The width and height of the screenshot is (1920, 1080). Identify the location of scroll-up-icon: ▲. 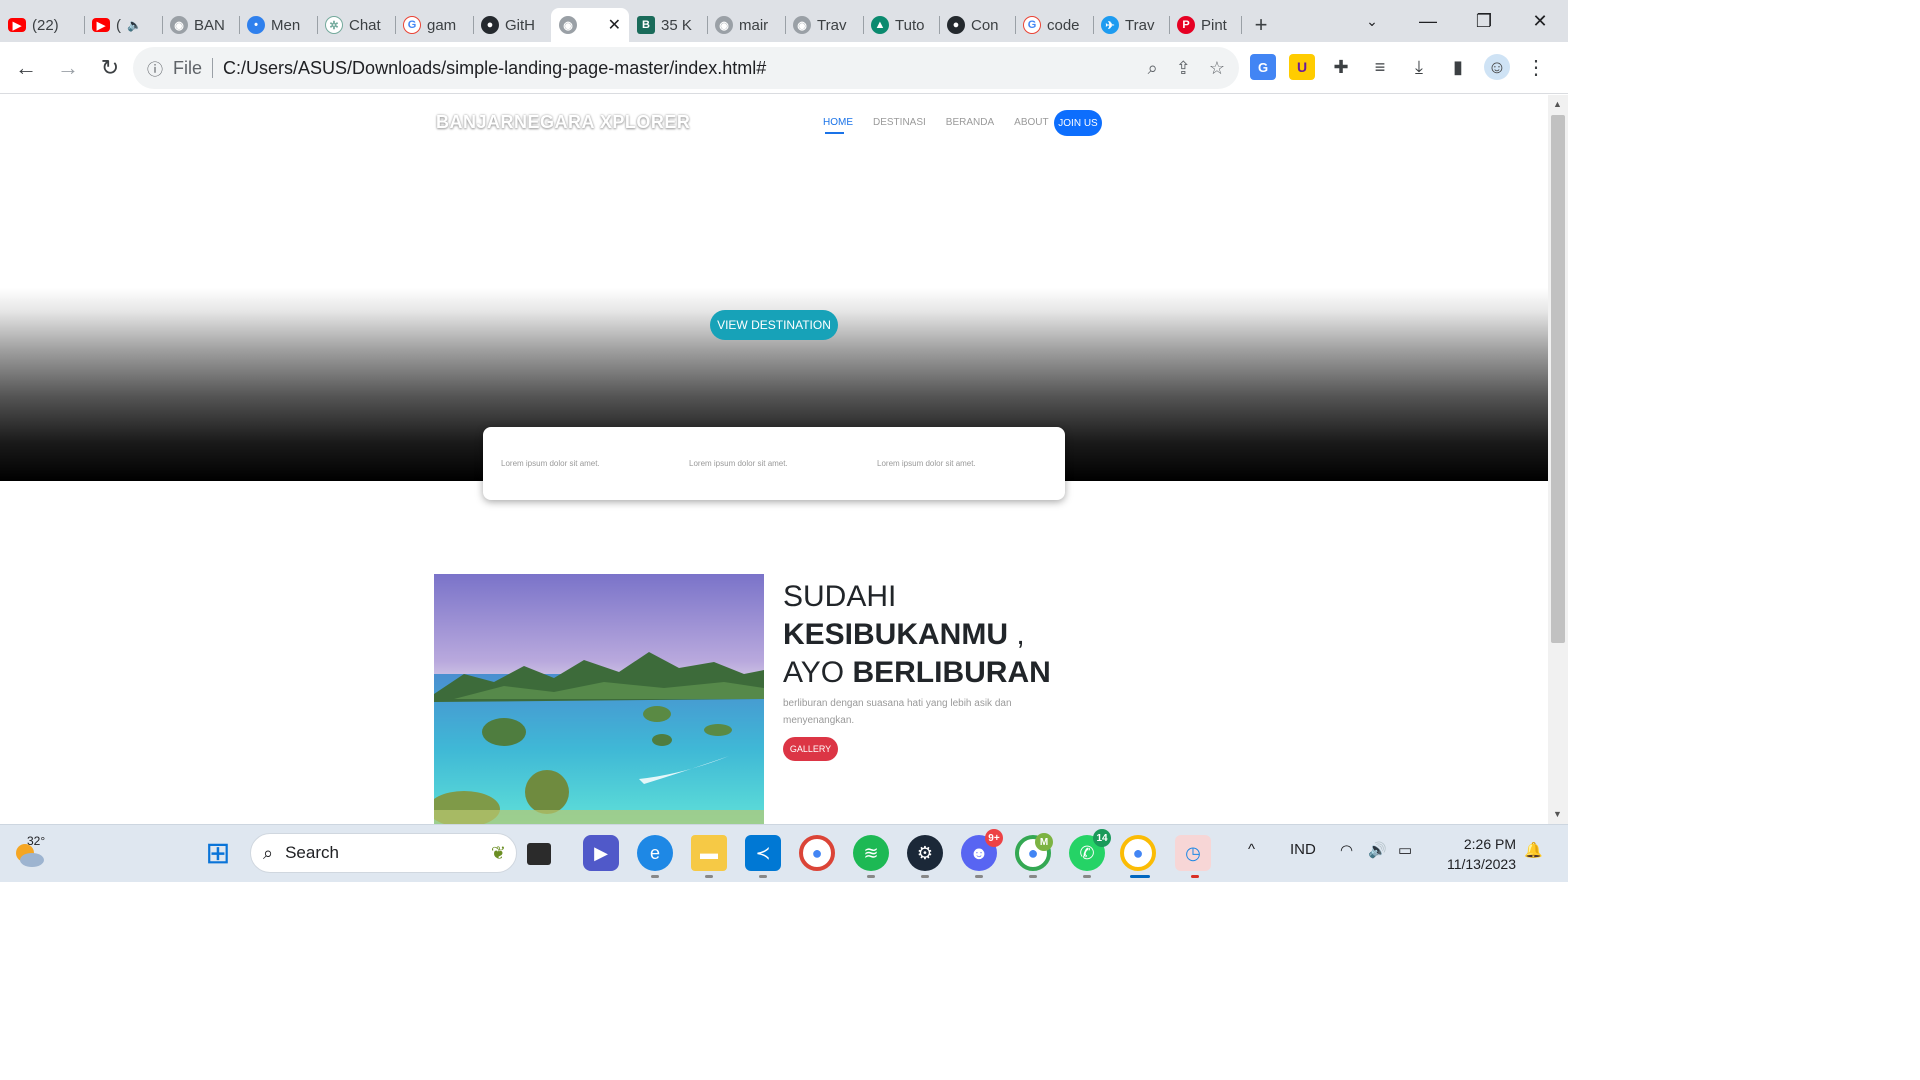
(1557, 104).